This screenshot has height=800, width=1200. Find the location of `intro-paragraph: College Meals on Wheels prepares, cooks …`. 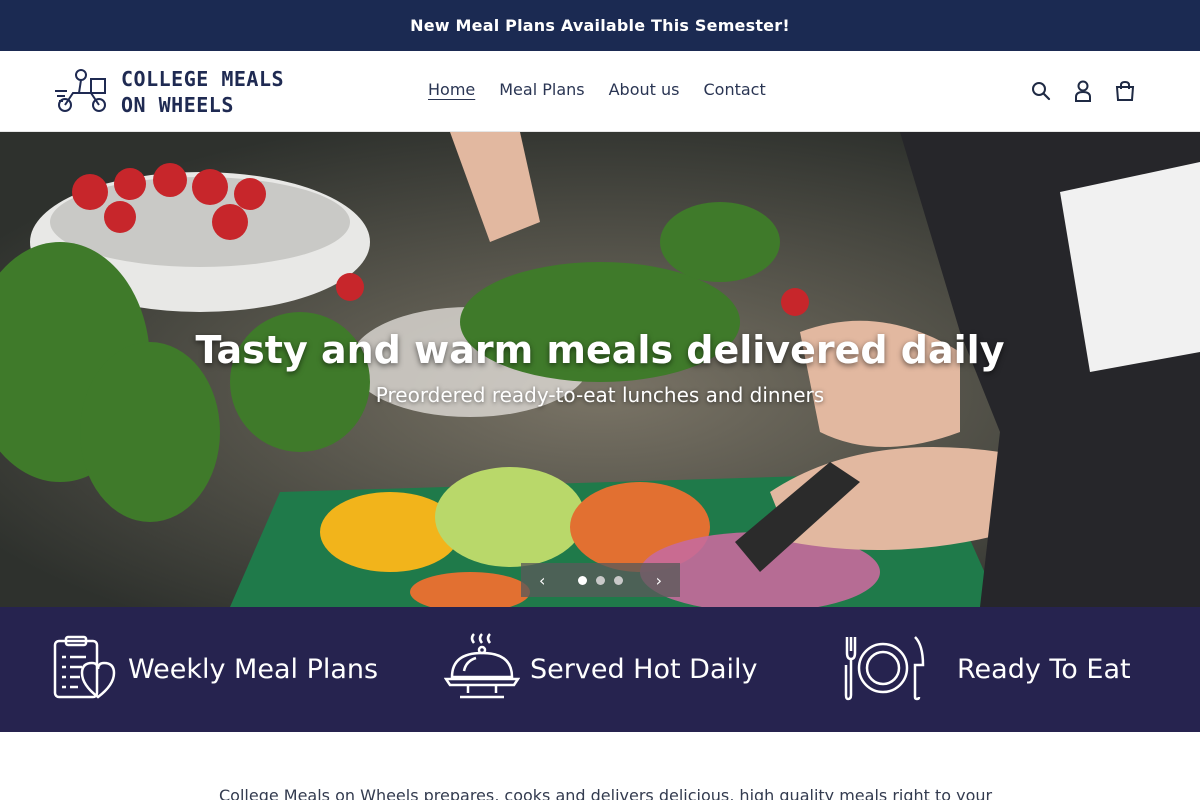

intro-paragraph: College Meals on Wheels prepares, cooks … is located at coordinates (606, 793).